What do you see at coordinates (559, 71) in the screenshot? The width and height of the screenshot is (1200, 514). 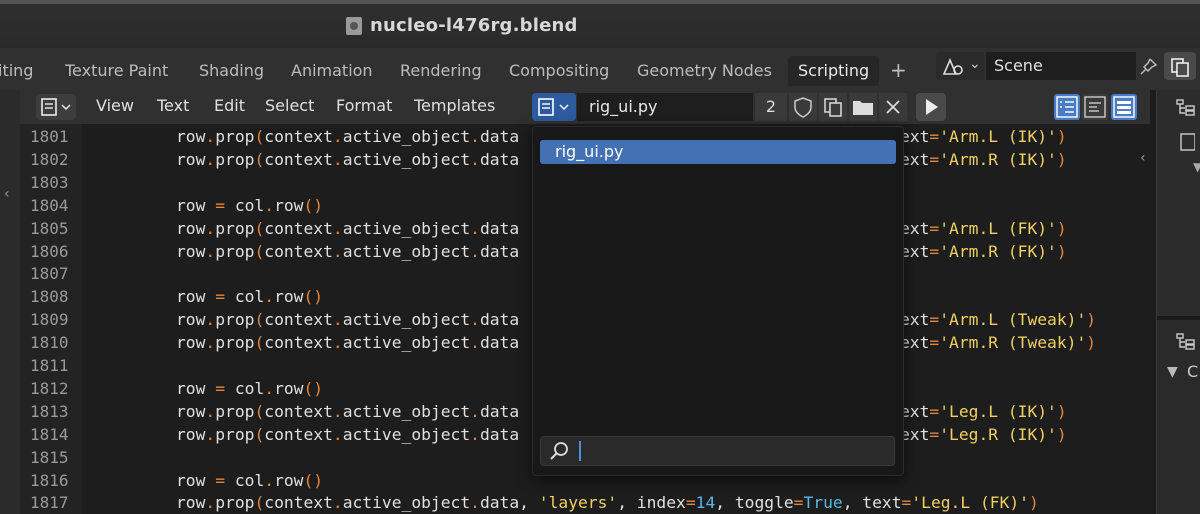 I see `tab-compositing: Compositing` at bounding box center [559, 71].